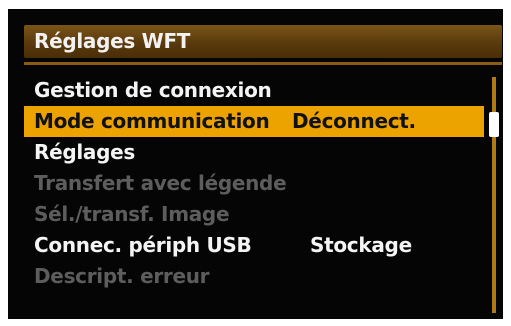  I want to click on menu-title: Réglages WFT, so click(112, 41).